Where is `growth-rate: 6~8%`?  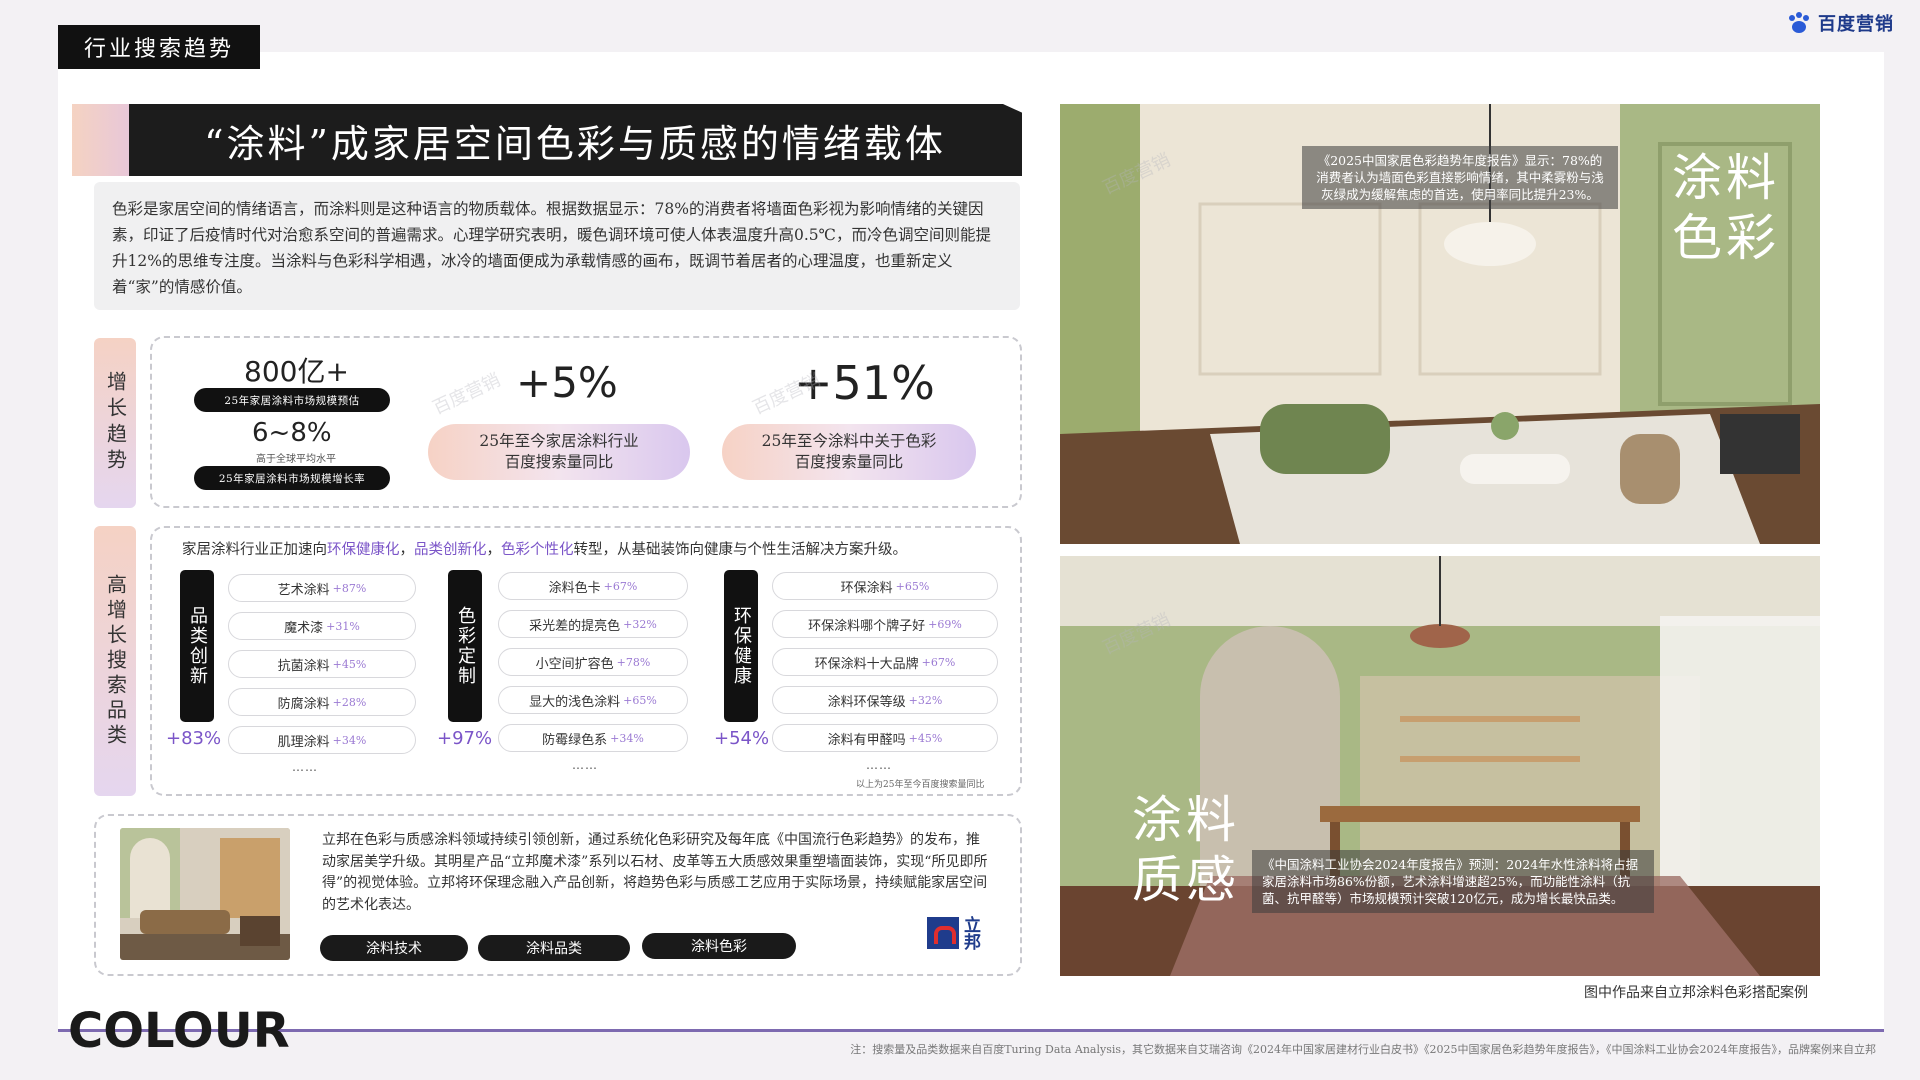
growth-rate: 6~8% is located at coordinates (292, 433).